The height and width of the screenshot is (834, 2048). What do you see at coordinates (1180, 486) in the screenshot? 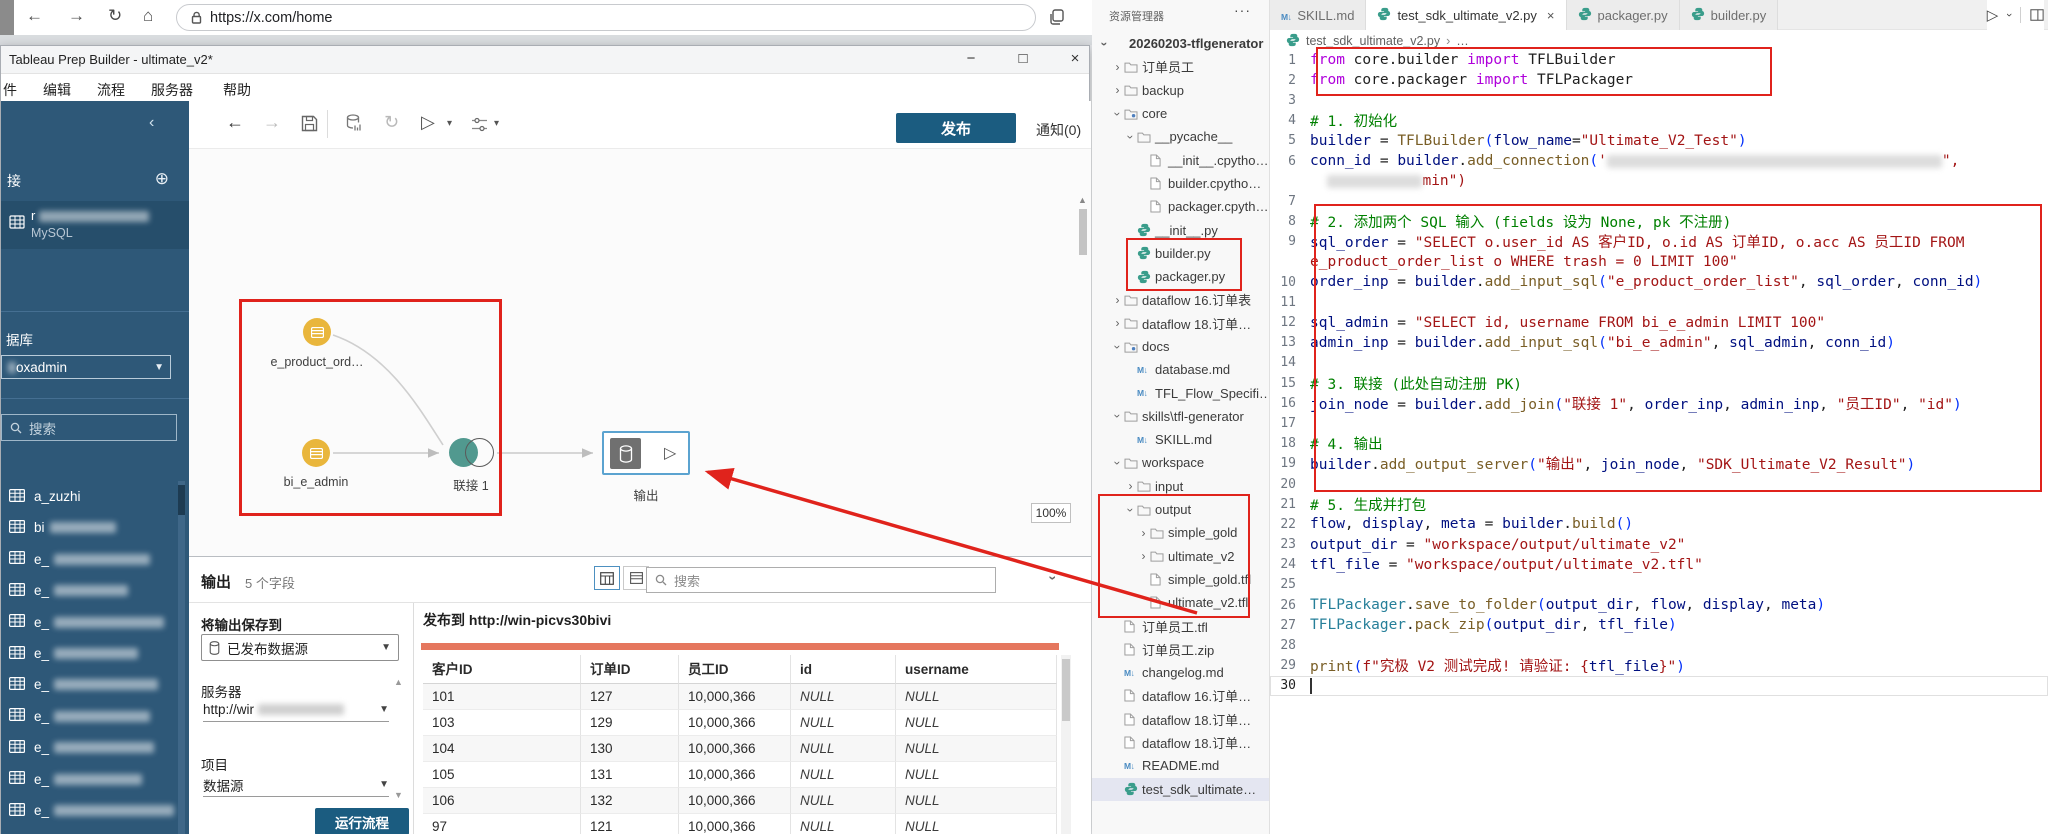
I see `tree-item: › input` at bounding box center [1180, 486].